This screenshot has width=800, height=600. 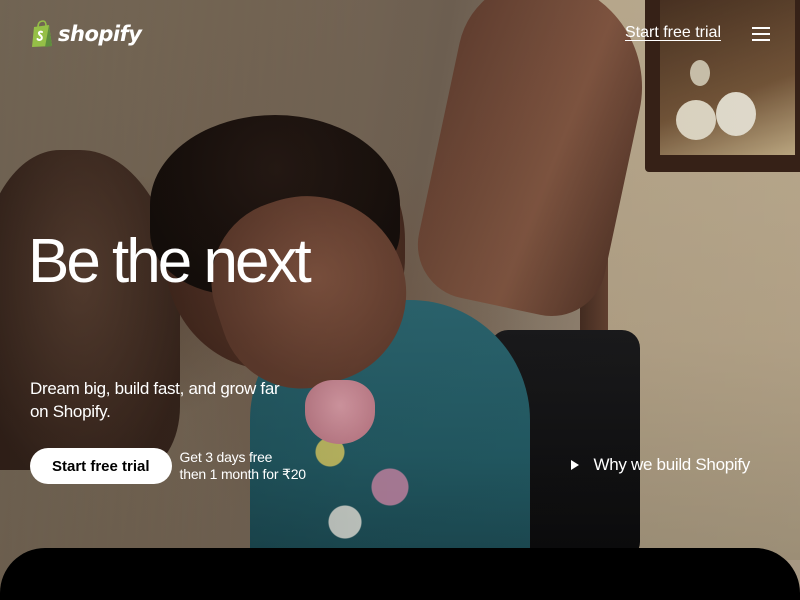 I want to click on play-icon, so click(x=575, y=465).